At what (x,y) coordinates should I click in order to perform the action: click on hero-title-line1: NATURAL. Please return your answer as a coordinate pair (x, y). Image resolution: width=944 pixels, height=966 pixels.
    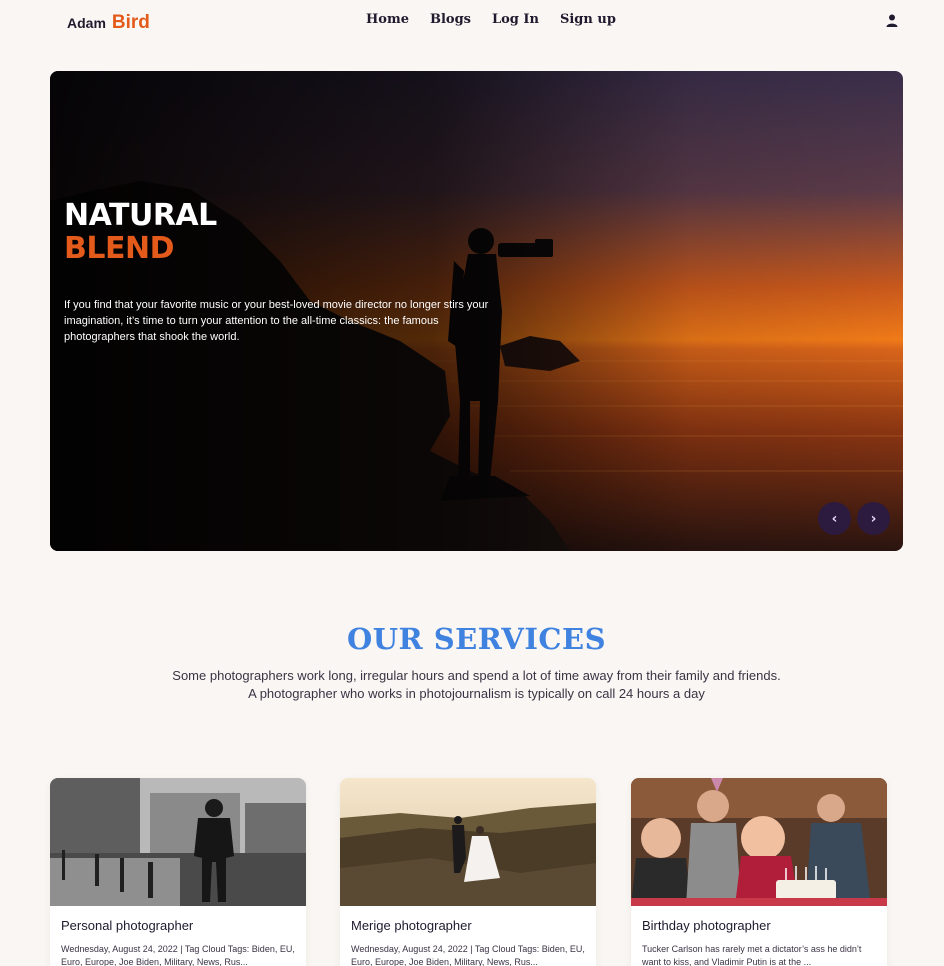
    Looking at the image, I should click on (140, 215).